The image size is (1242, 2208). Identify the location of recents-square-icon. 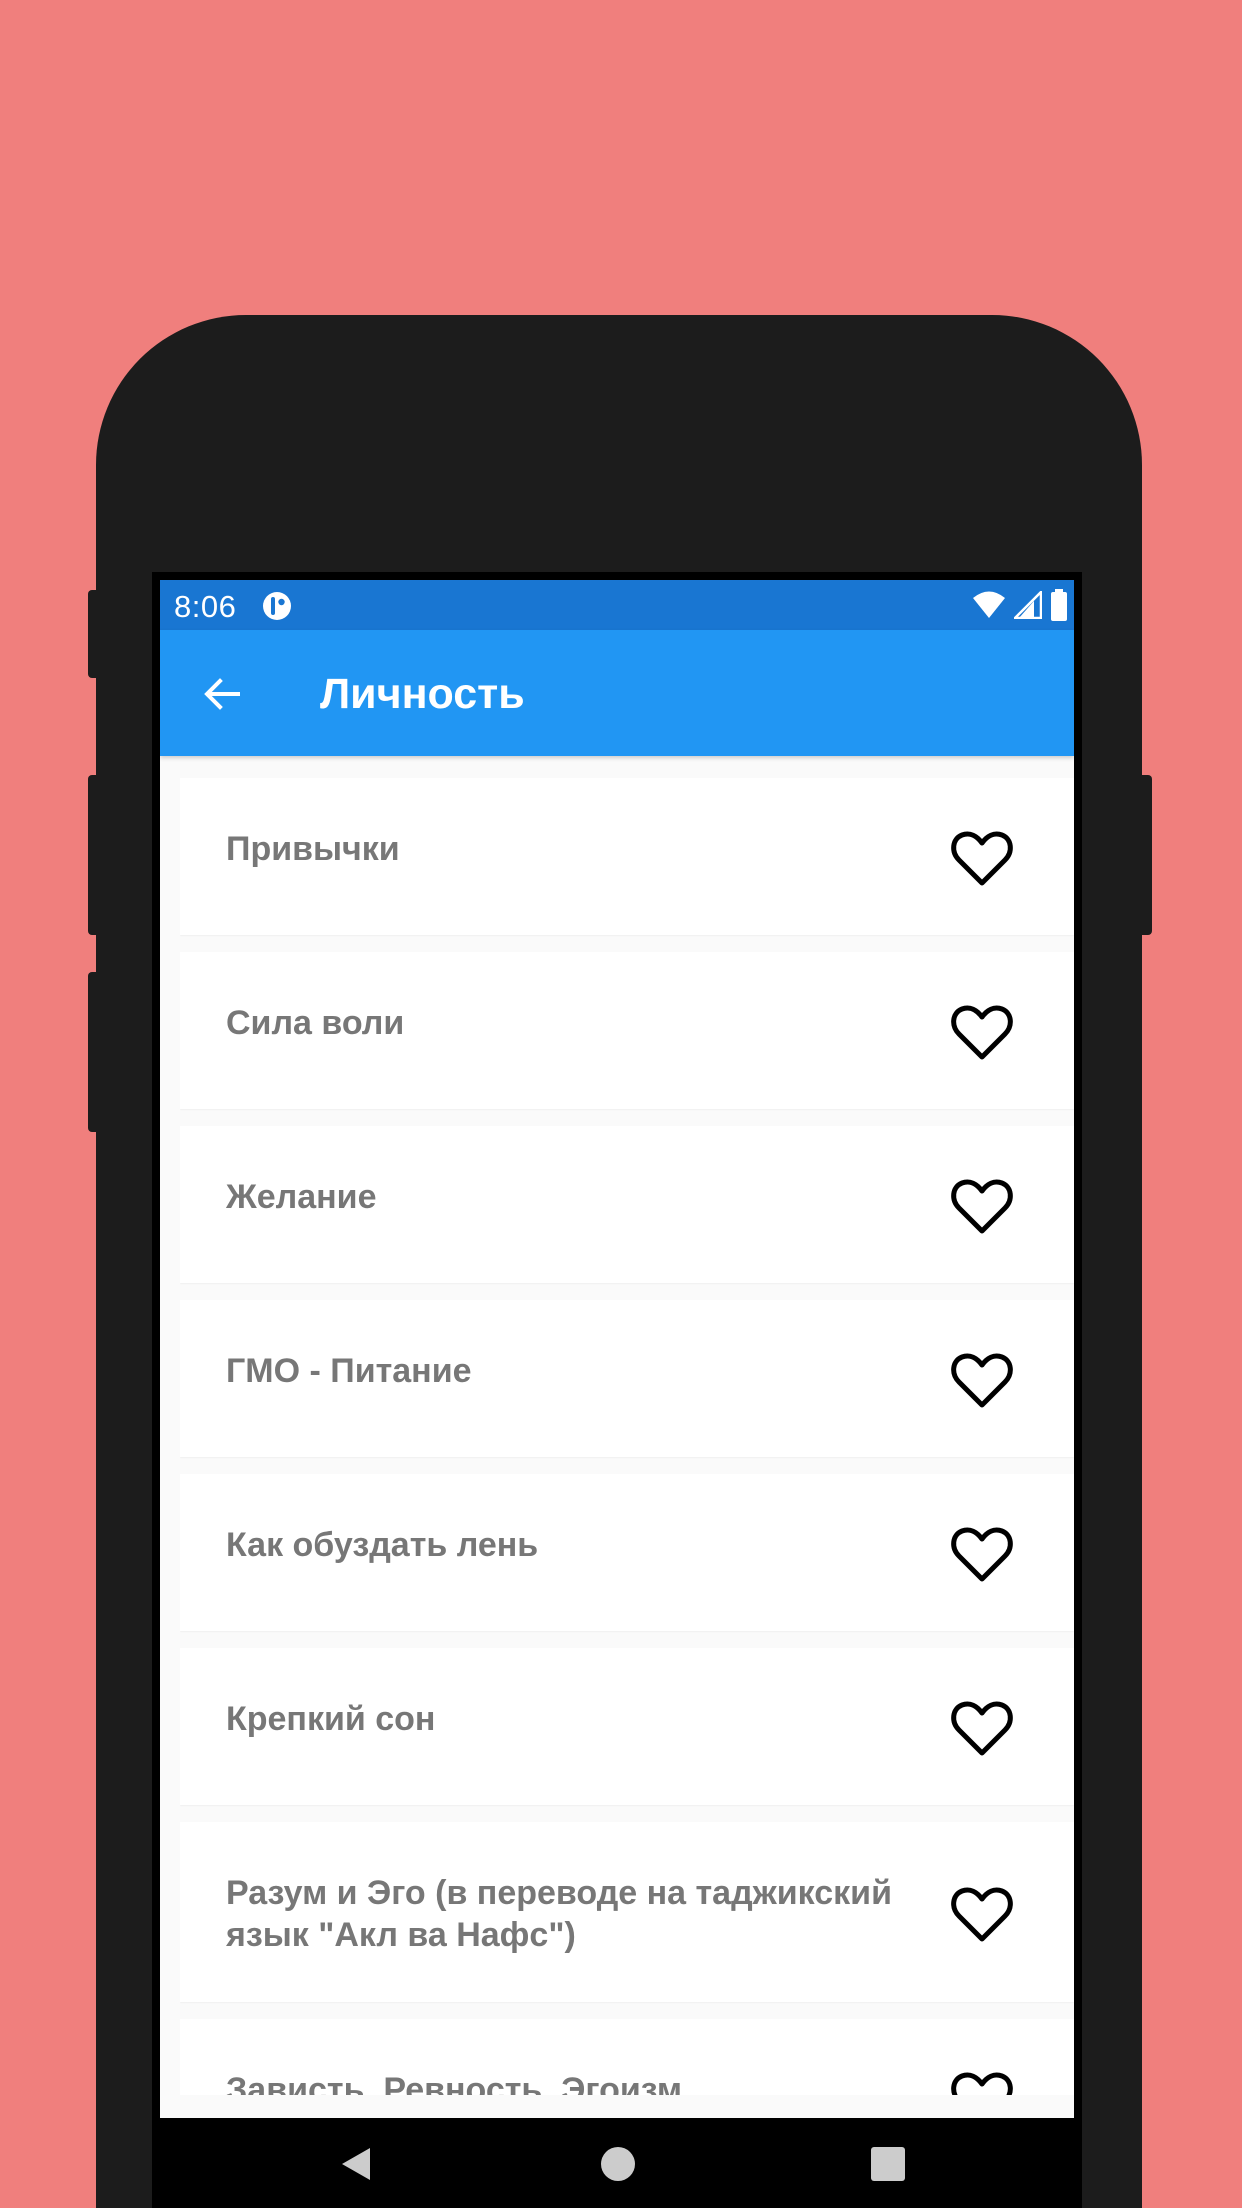
(888, 2164).